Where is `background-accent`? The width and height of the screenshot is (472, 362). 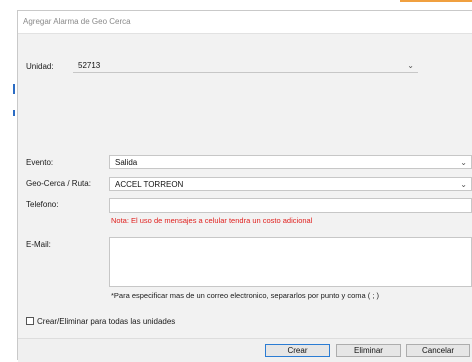
background-accent is located at coordinates (436, 1).